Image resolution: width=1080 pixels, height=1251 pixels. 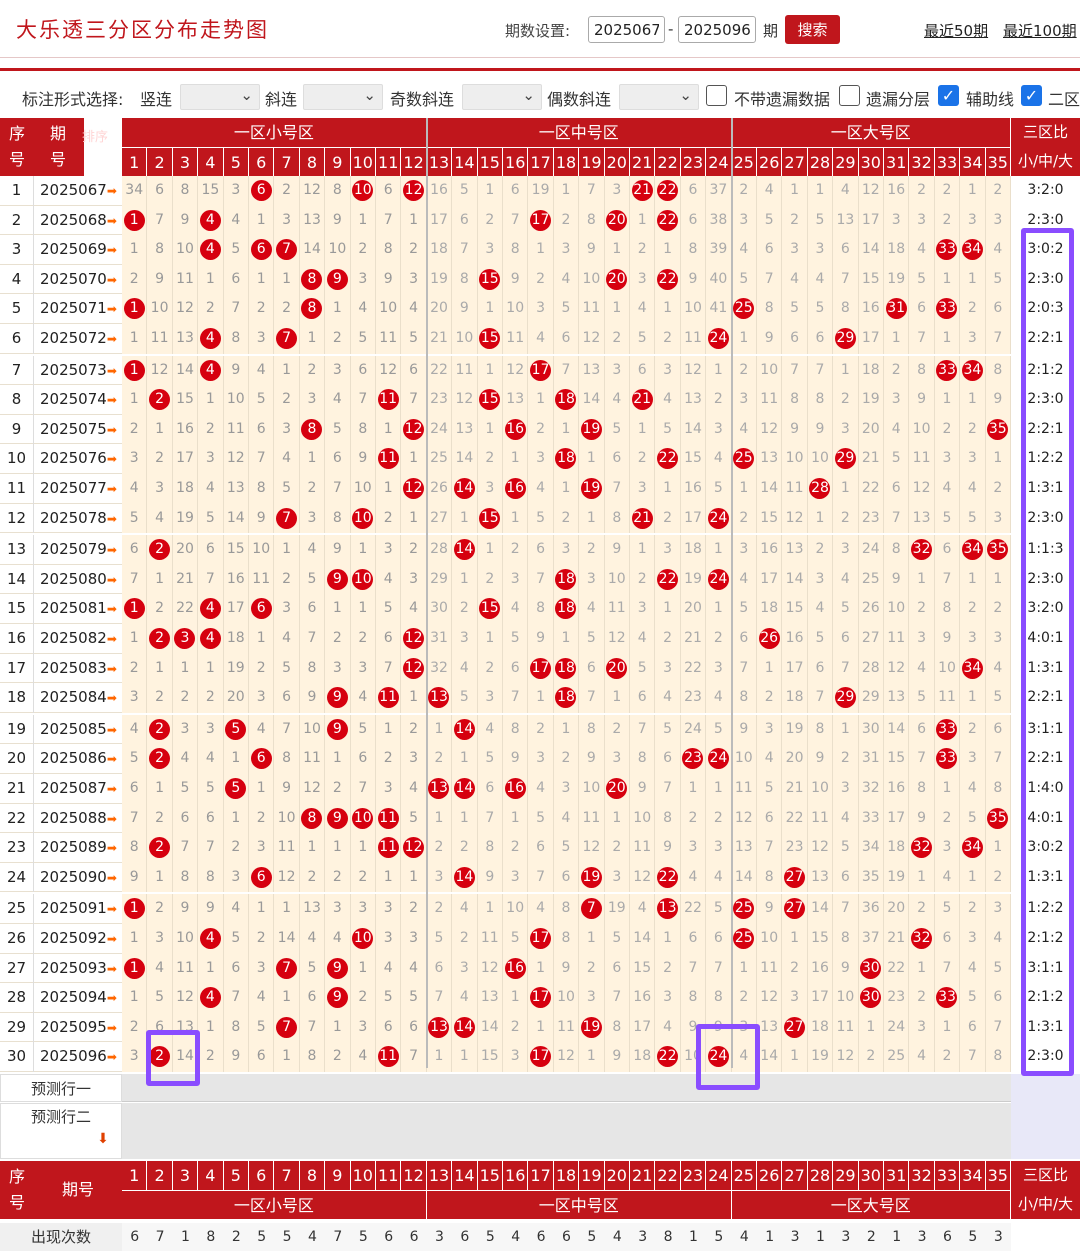 I want to click on recent-50-link: 最近50期, so click(x=956, y=30).